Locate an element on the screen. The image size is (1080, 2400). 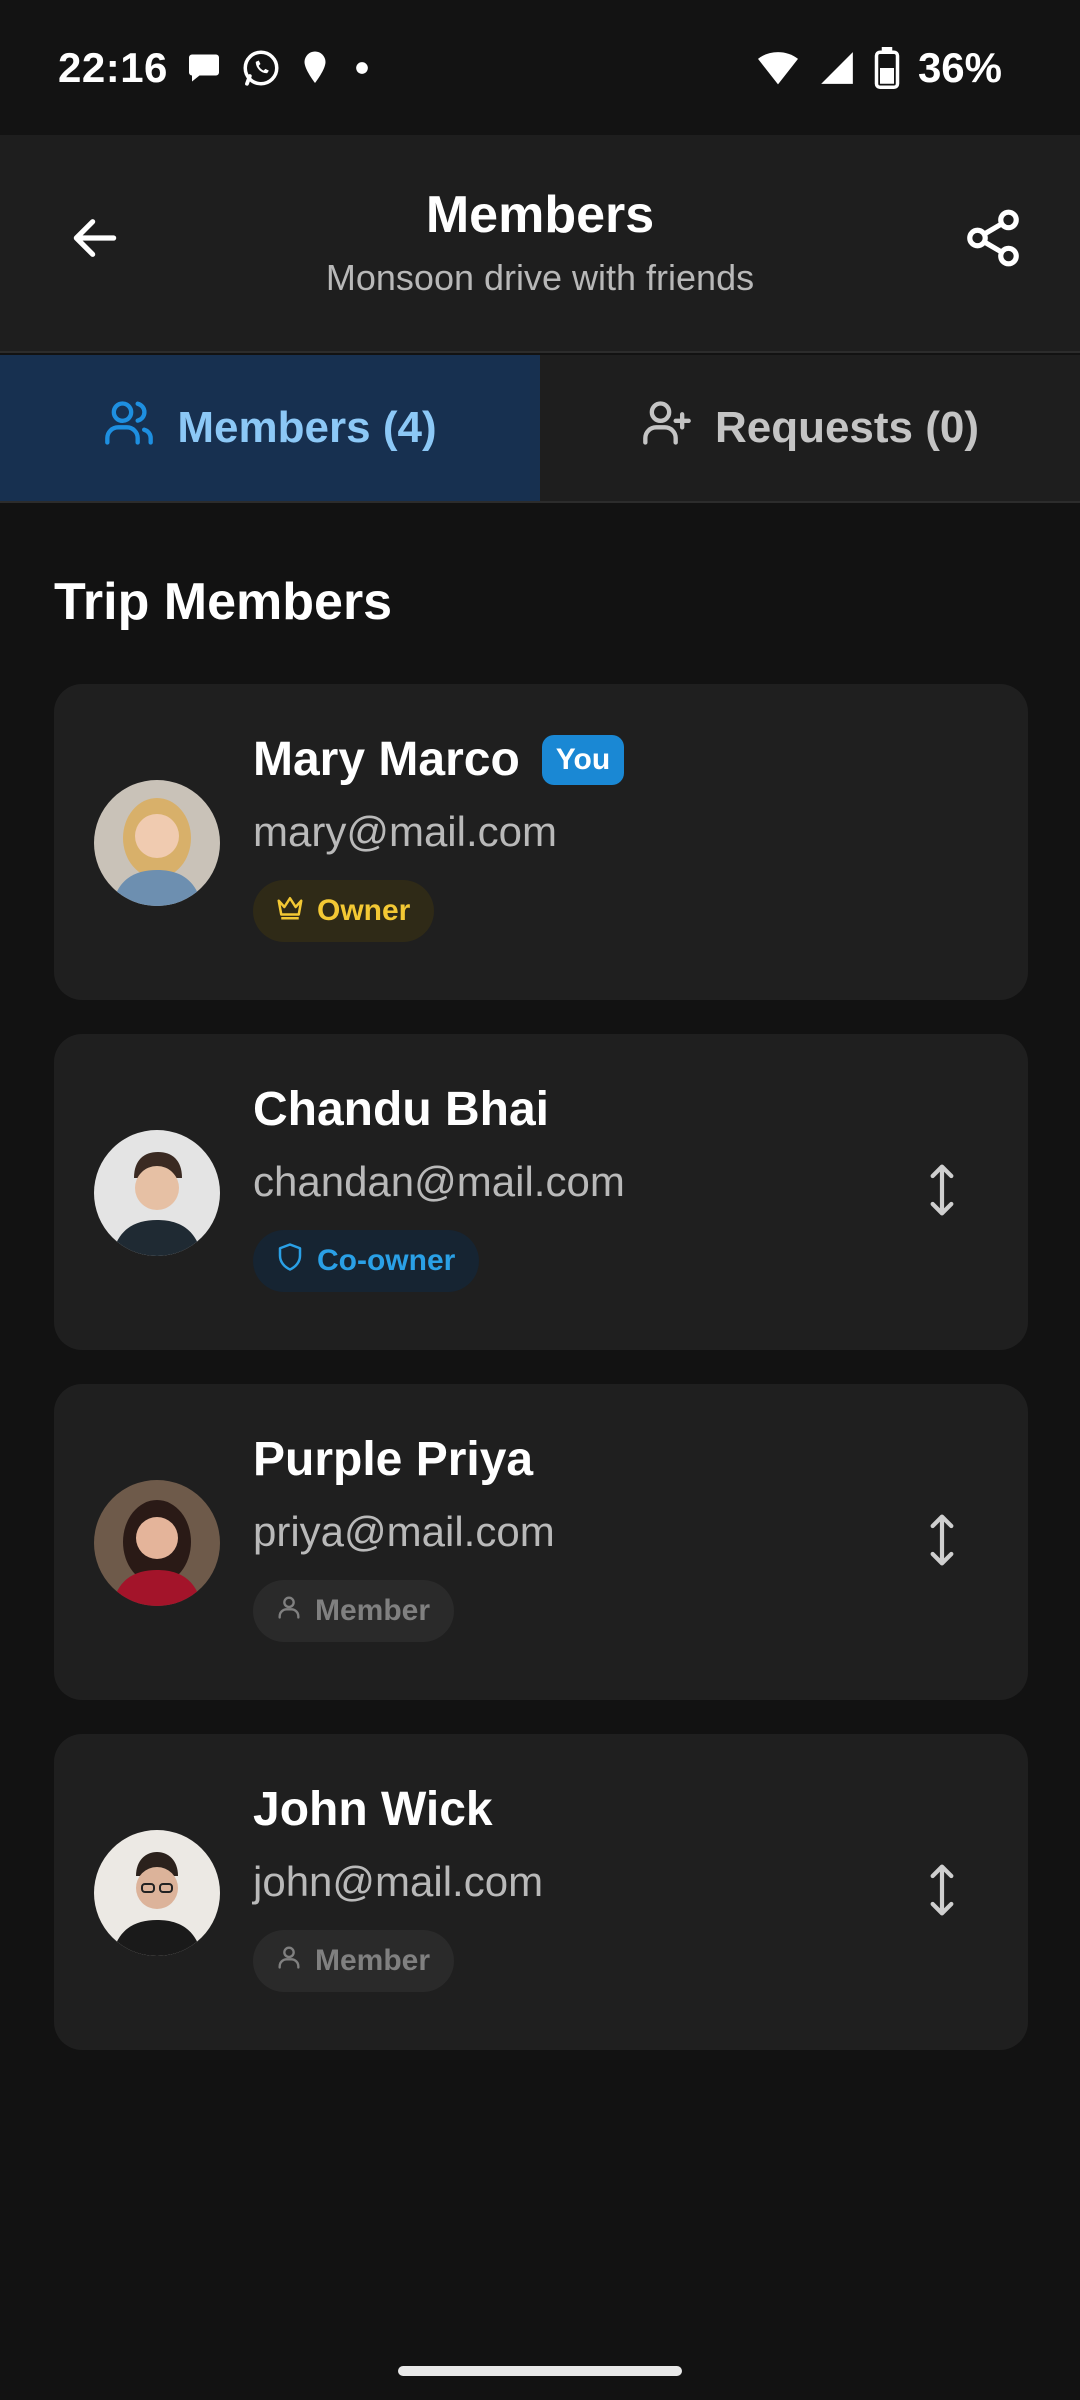
role-badge: Owner is located at coordinates (344, 911).